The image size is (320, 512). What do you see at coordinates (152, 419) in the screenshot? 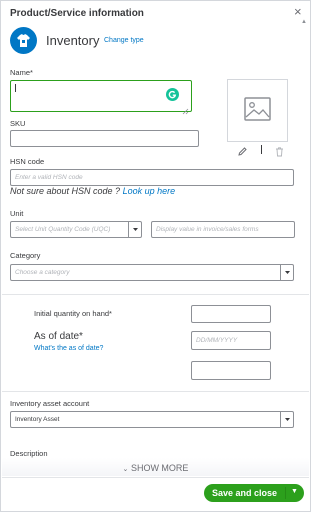
I see `inventory-account-select: Inventory Asset` at bounding box center [152, 419].